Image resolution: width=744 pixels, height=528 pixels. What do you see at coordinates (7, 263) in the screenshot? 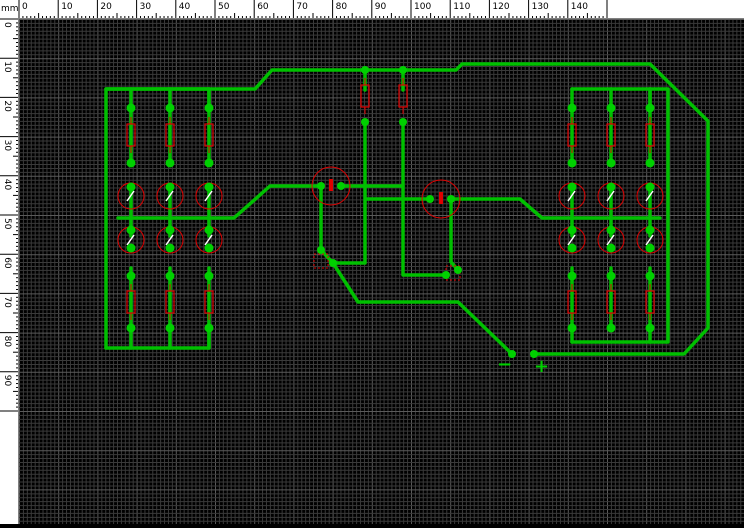
I see `ruler-left-label: 60` at bounding box center [7, 263].